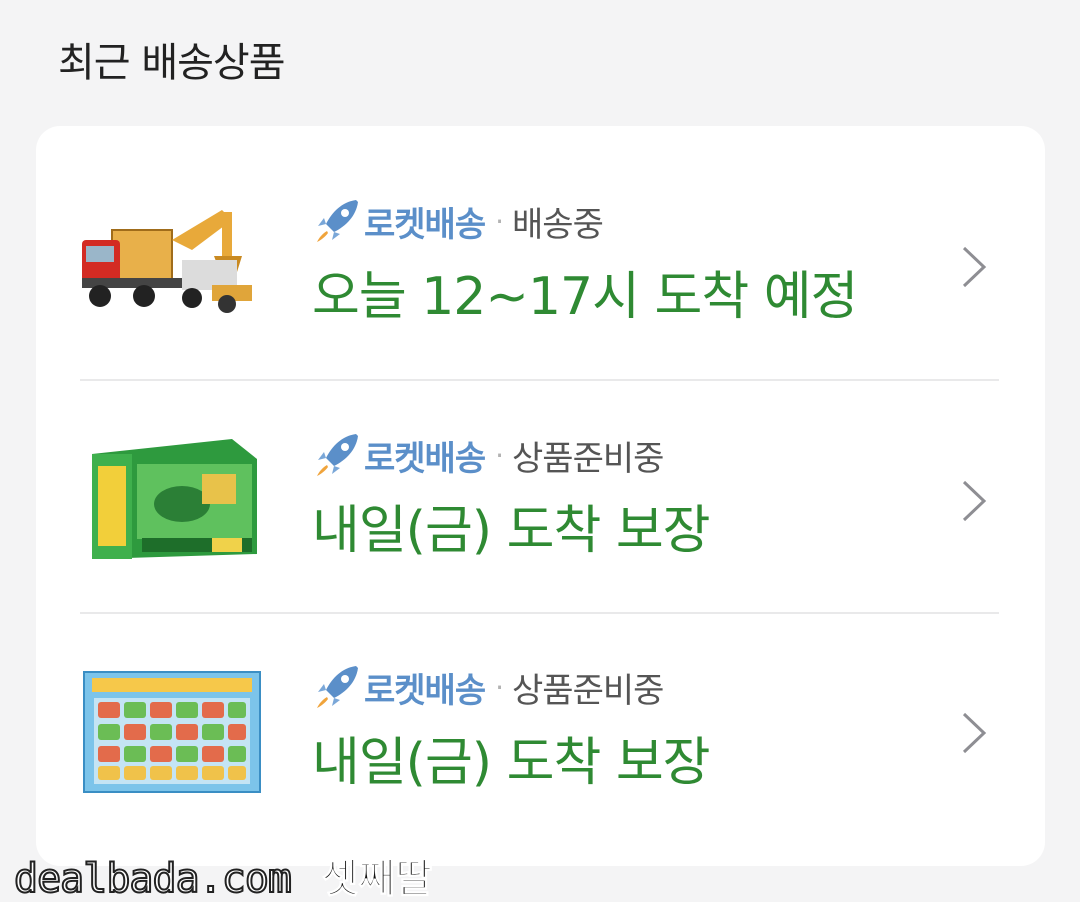 The height and width of the screenshot is (902, 1080). I want to click on delivery-status-line: 로켓배송 · 배송중, so click(458, 221).